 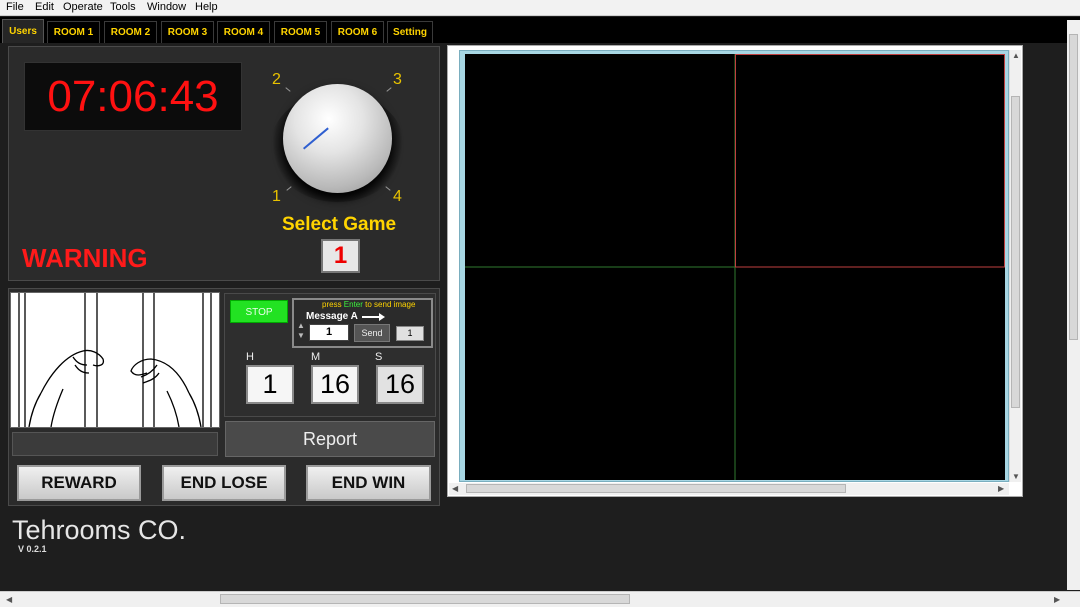 I want to click on message-spinner: ▲ ▼, so click(x=301, y=332).